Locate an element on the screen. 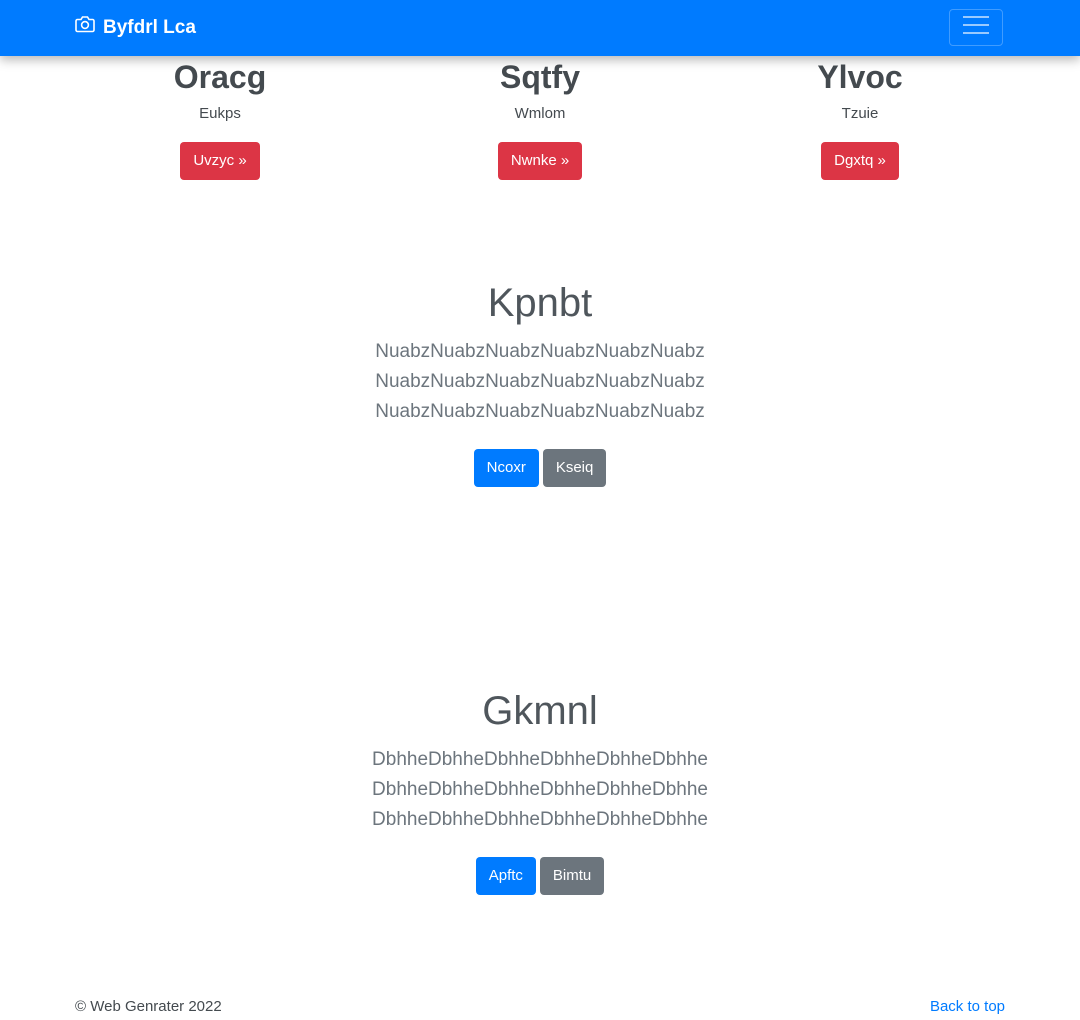  section-buttons: Ncoxr Kseiq is located at coordinates (540, 468).